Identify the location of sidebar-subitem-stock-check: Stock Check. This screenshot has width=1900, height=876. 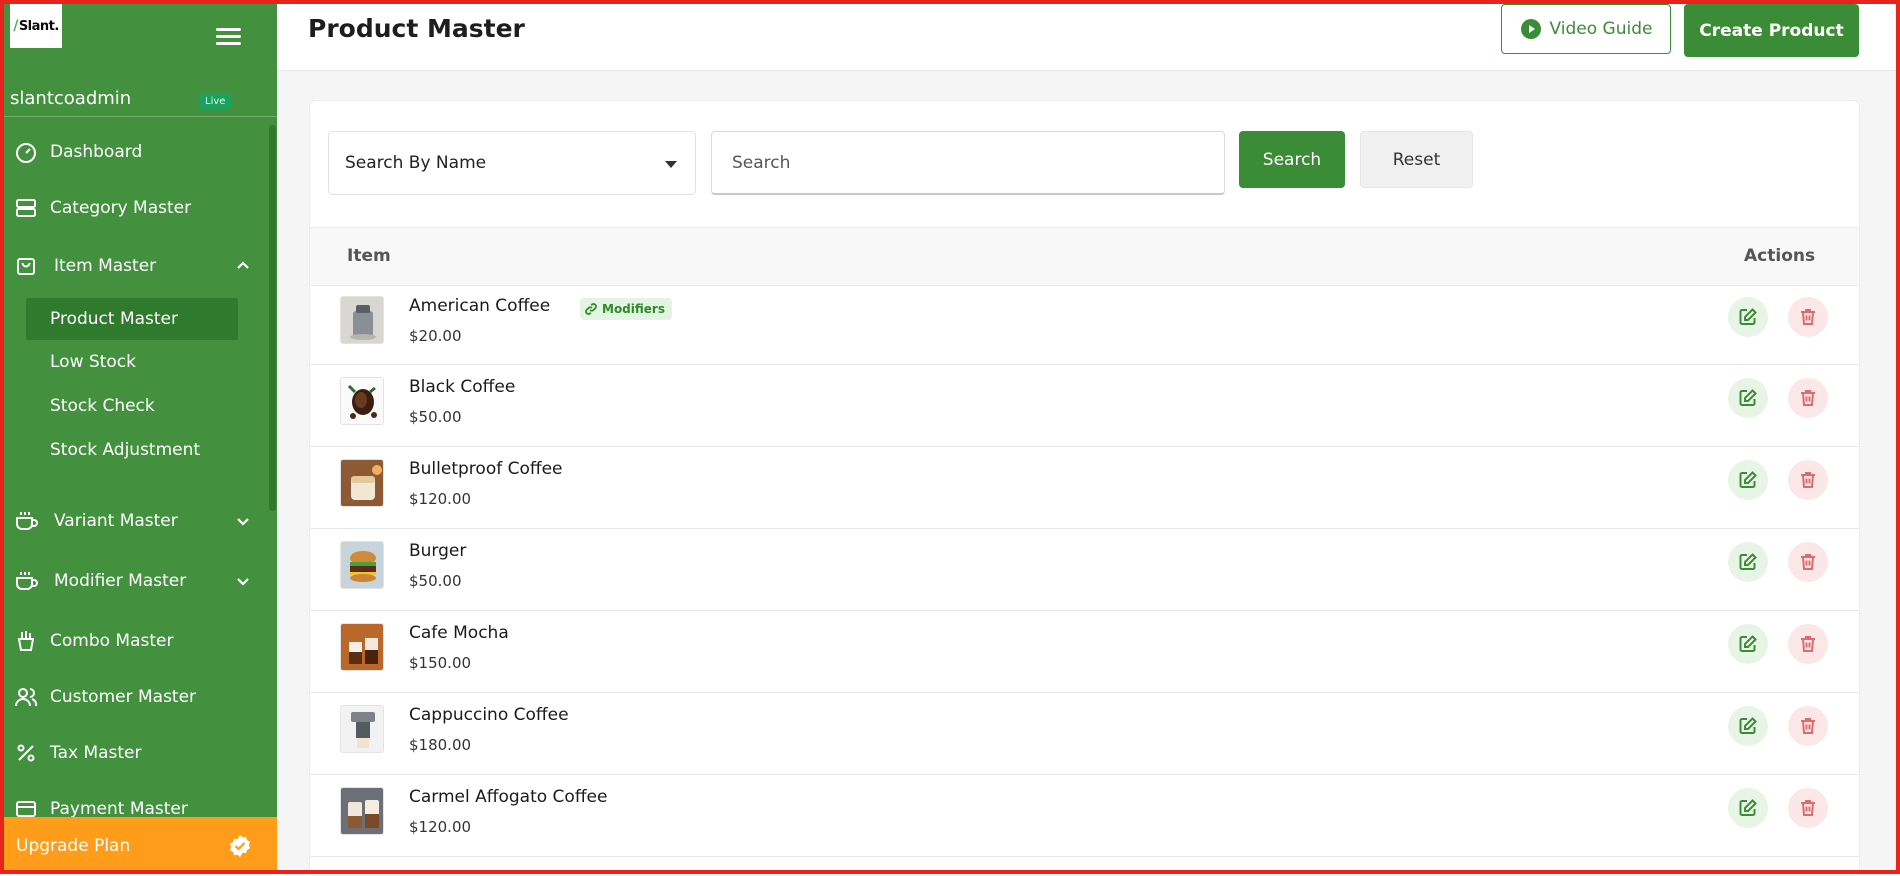
(132, 406).